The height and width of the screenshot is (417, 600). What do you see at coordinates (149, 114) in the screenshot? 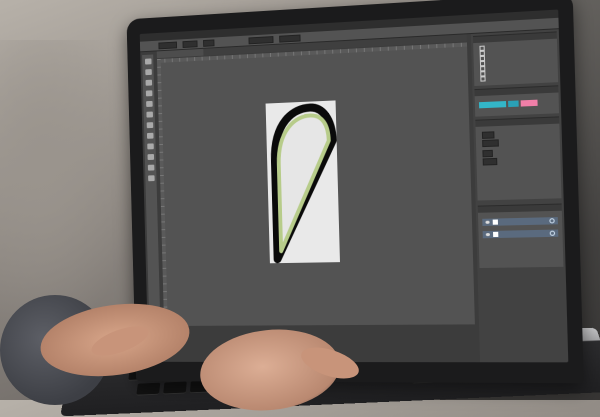
I see `shape-tool-icon` at bounding box center [149, 114].